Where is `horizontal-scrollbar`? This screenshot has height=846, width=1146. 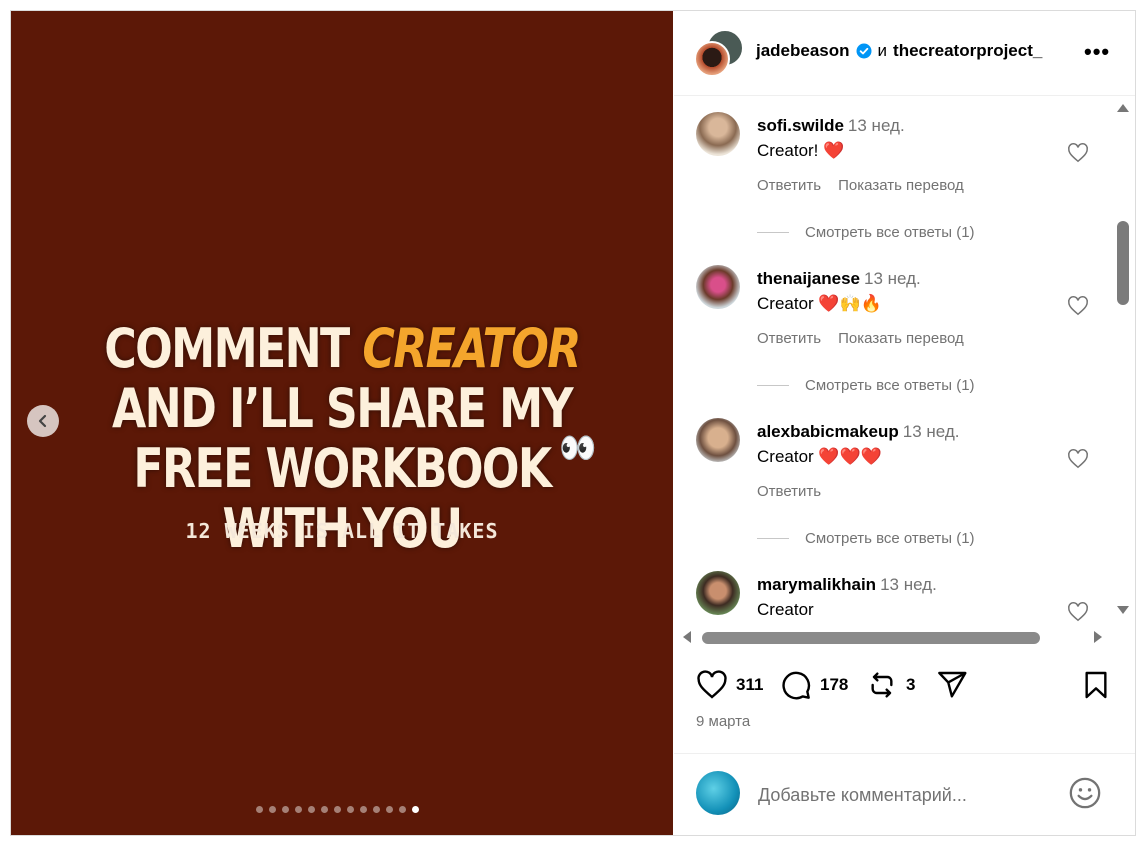
horizontal-scrollbar is located at coordinates (892, 637).